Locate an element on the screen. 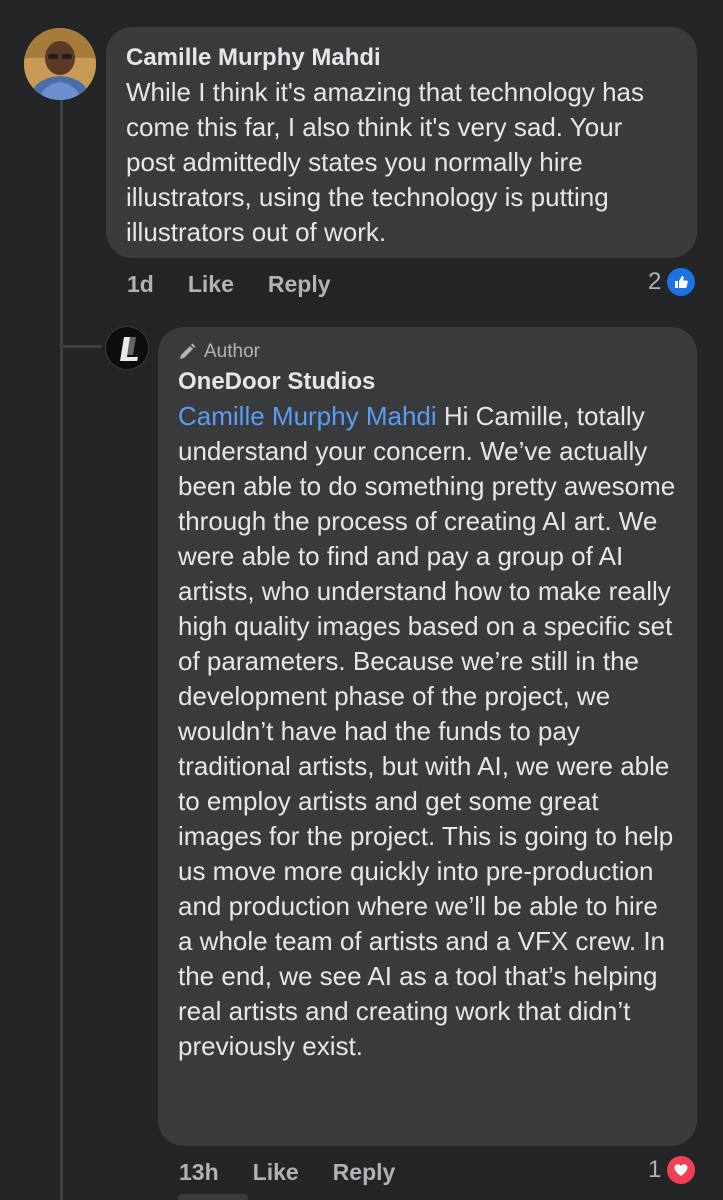 The image size is (723, 1200). mention-link: Camille Murphy Mahdi is located at coordinates (307, 416).